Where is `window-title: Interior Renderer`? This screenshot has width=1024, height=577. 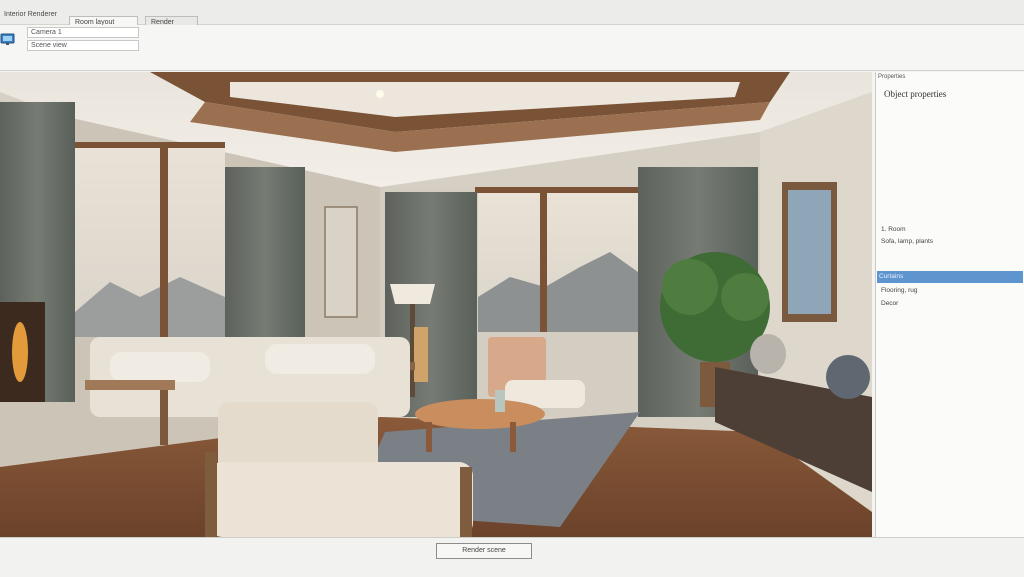
window-title: Interior Renderer is located at coordinates (30, 14).